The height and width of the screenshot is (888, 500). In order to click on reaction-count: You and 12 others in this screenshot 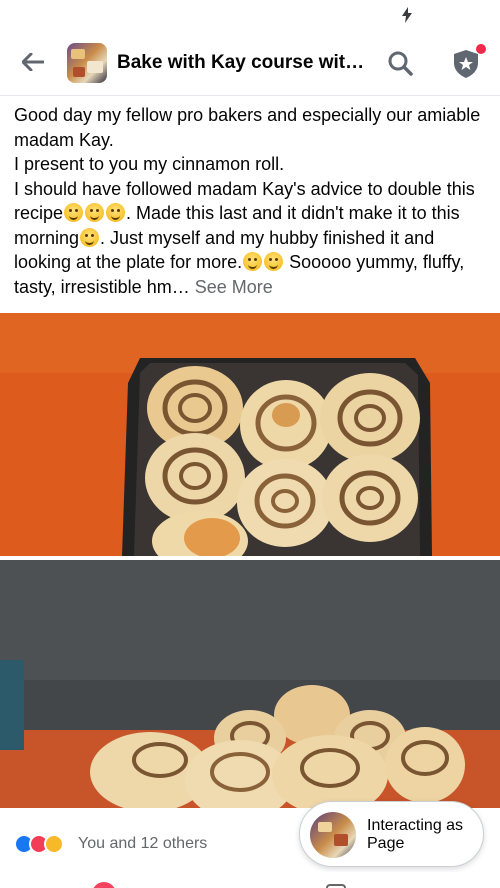, I will do `click(142, 844)`.